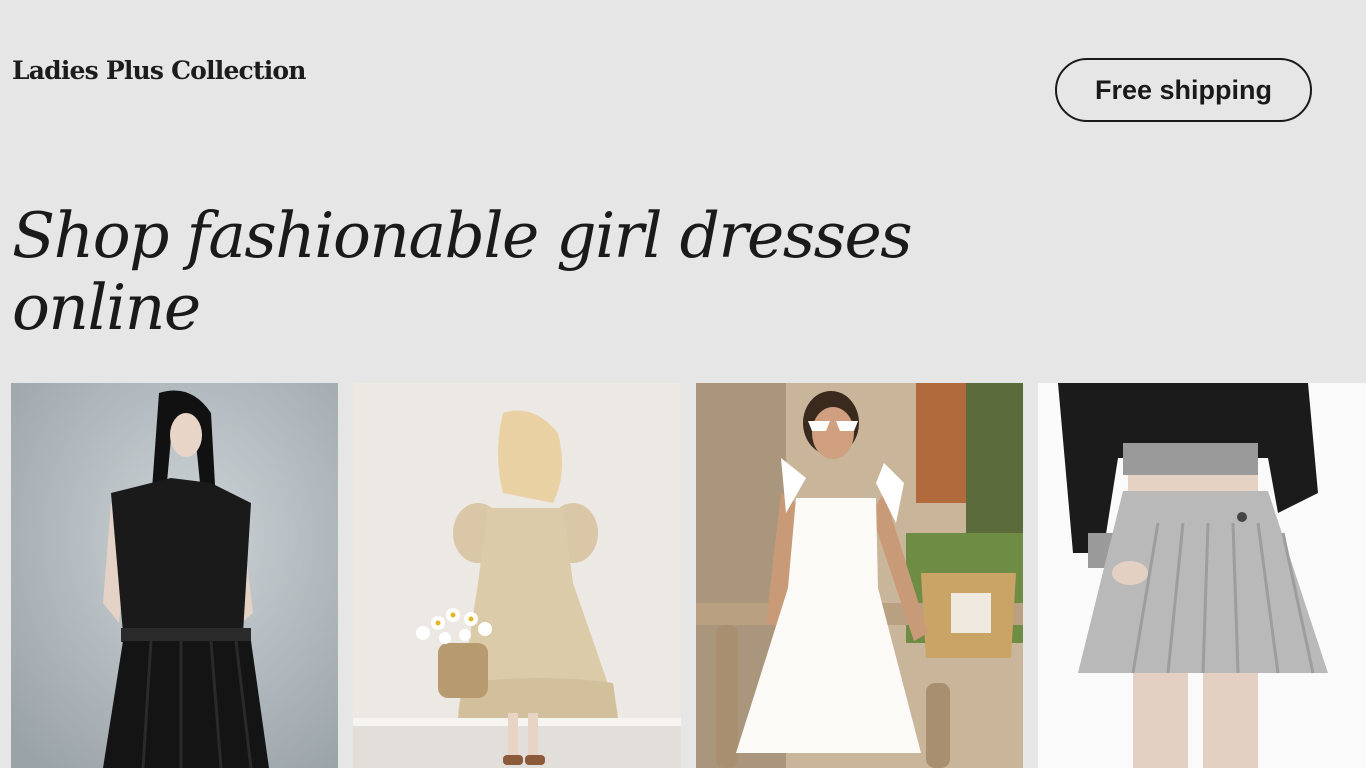  I want to click on beige-puff-sleeve-dress-photo, so click(517, 575).